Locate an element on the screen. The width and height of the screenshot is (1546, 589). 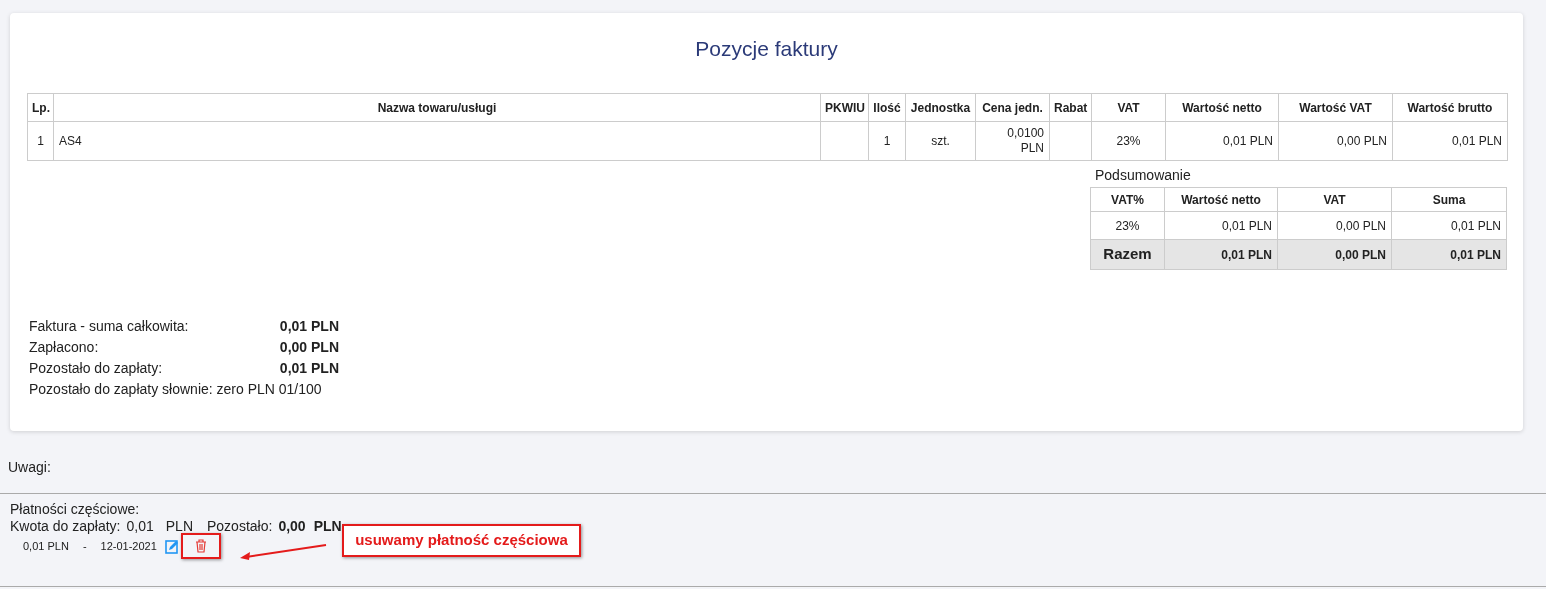
column-header: Lp. is located at coordinates (40, 107).